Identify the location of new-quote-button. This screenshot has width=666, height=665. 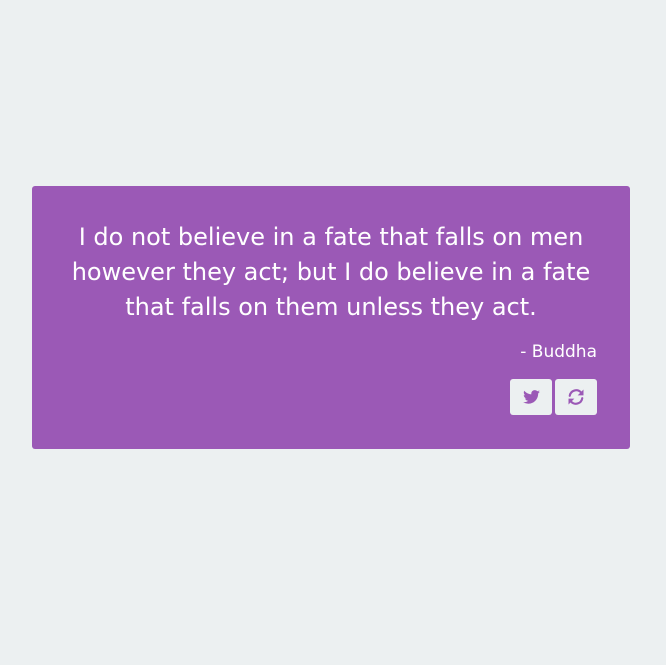
(576, 397).